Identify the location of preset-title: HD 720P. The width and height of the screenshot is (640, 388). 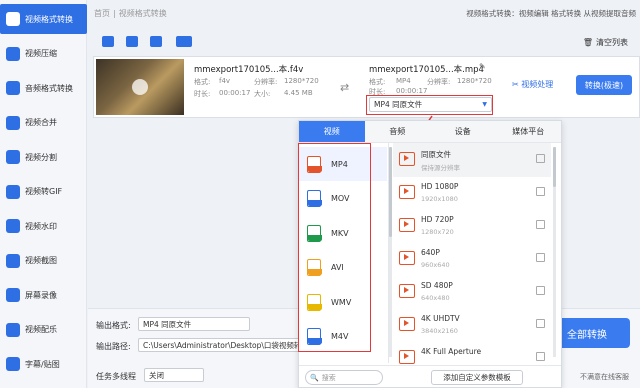
(437, 219).